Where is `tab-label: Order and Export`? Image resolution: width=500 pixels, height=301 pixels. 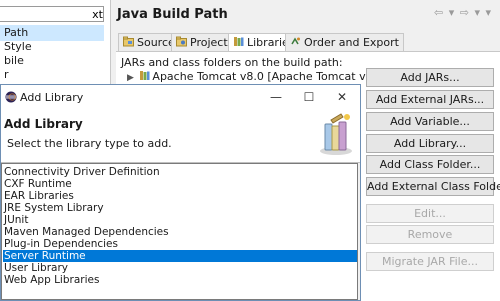 tab-label: Order and Export is located at coordinates (351, 42).